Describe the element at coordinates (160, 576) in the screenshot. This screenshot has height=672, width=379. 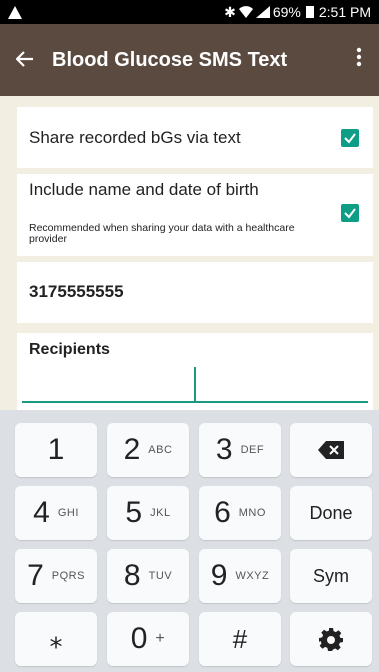
I see `key-8-sub: TUV` at that location.